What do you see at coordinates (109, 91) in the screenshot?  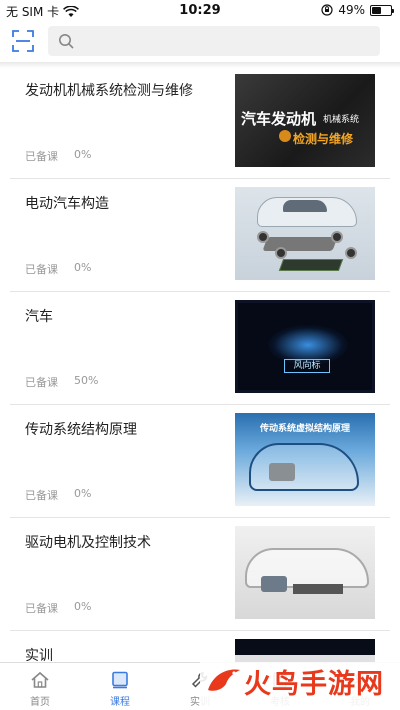 I see `course-title: 发动机机械系统检测与维修` at bounding box center [109, 91].